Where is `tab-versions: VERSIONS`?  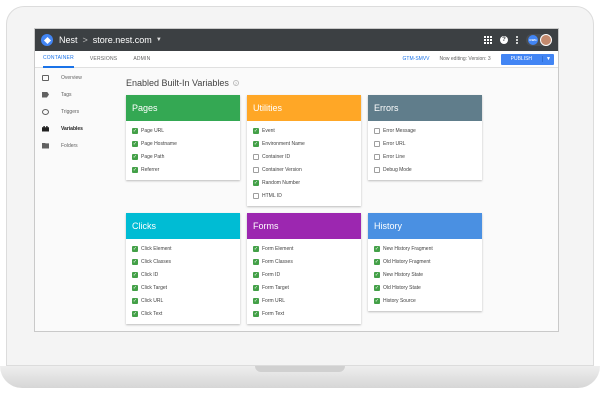
tab-versions: VERSIONS is located at coordinates (103, 59).